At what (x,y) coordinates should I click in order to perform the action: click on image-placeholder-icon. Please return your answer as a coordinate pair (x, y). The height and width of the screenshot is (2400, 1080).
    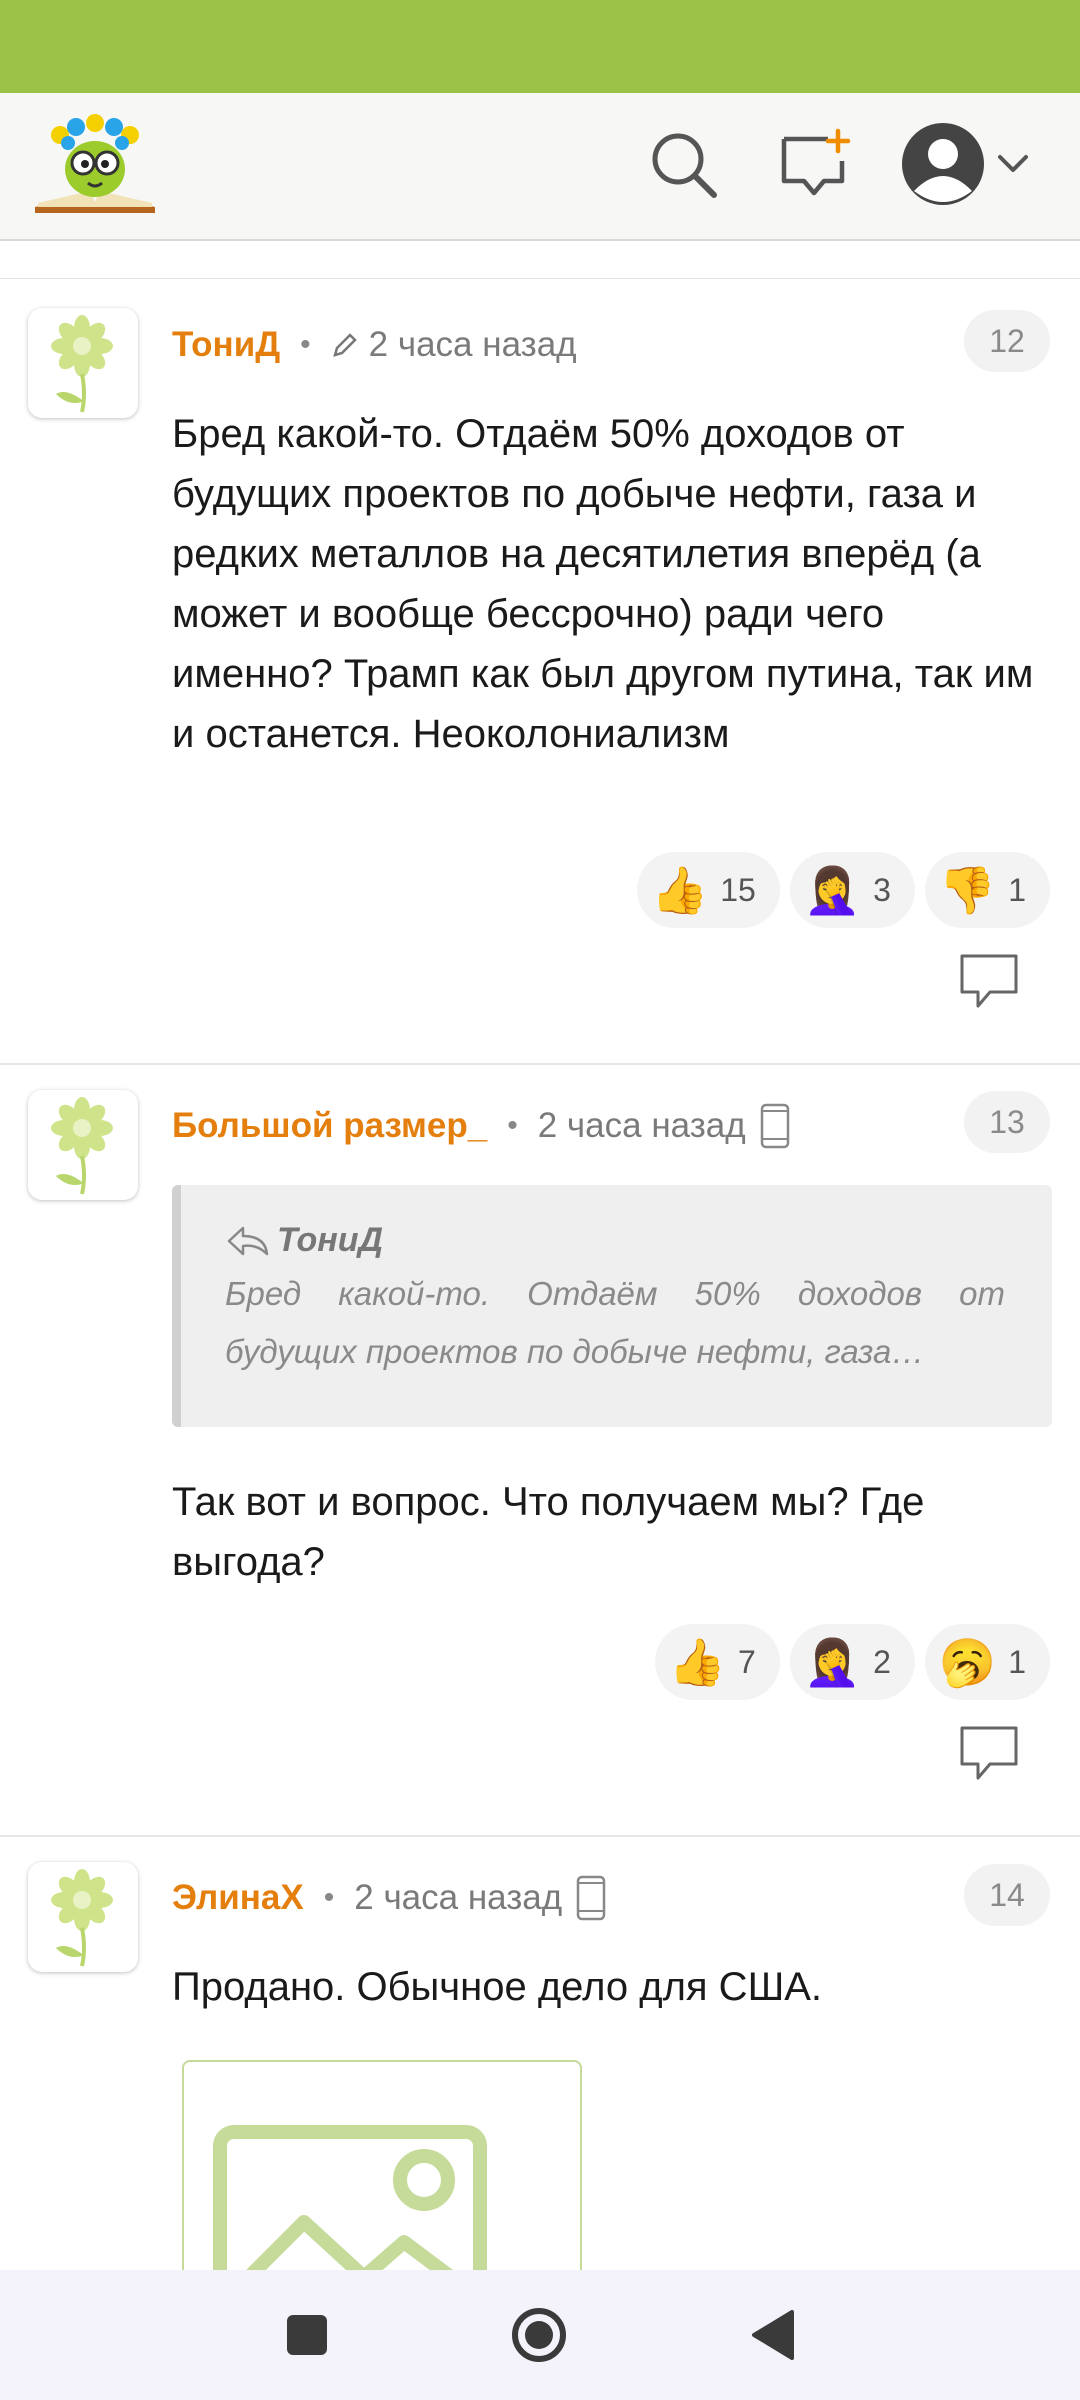
    Looking at the image, I should click on (350, 2208).